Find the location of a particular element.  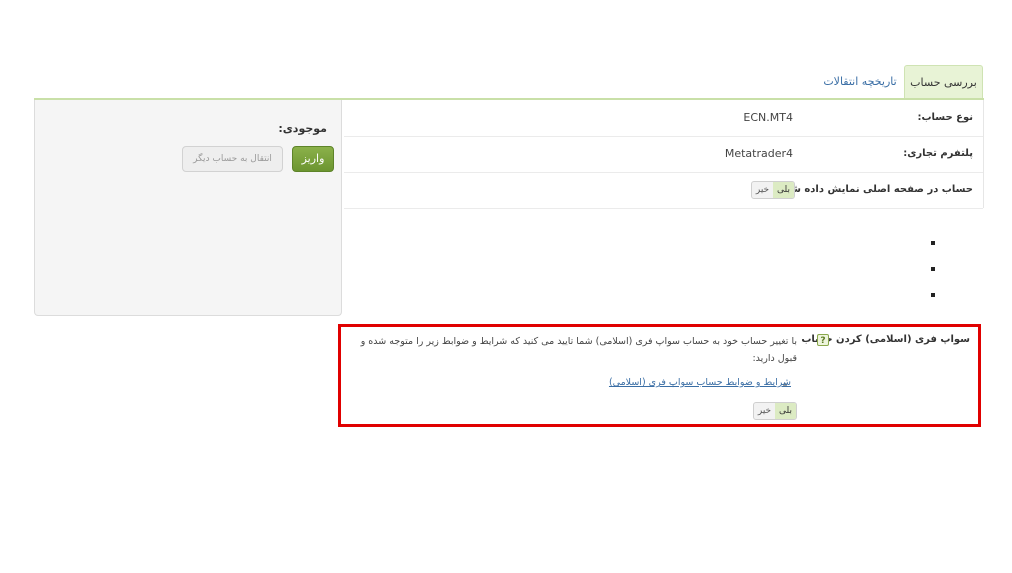

terms-link: شرایط و ضوابط حساب سواپ فری (اسلامی) is located at coordinates (700, 382).